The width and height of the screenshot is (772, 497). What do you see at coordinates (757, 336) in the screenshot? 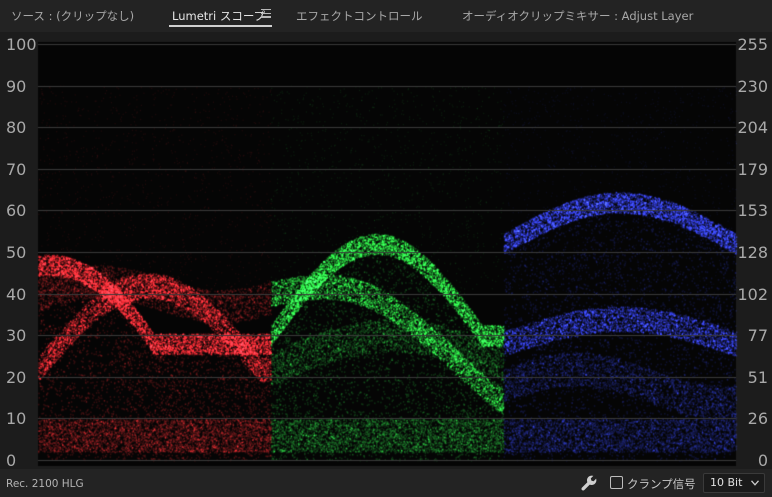
I see `right-scale-label: 77` at bounding box center [757, 336].